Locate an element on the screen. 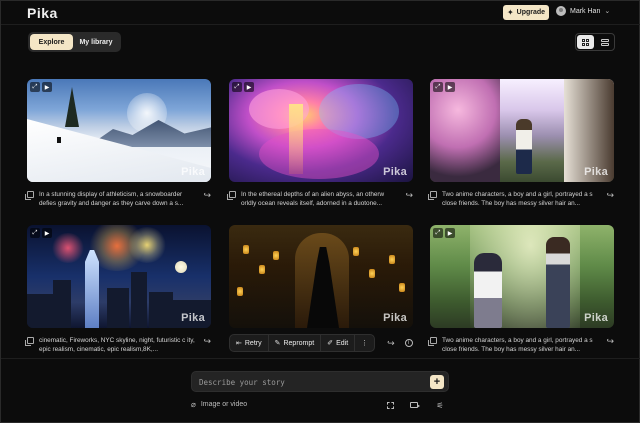 The height and width of the screenshot is (423, 640). attach-media-button: ⌀ Image or video is located at coordinates (219, 404).